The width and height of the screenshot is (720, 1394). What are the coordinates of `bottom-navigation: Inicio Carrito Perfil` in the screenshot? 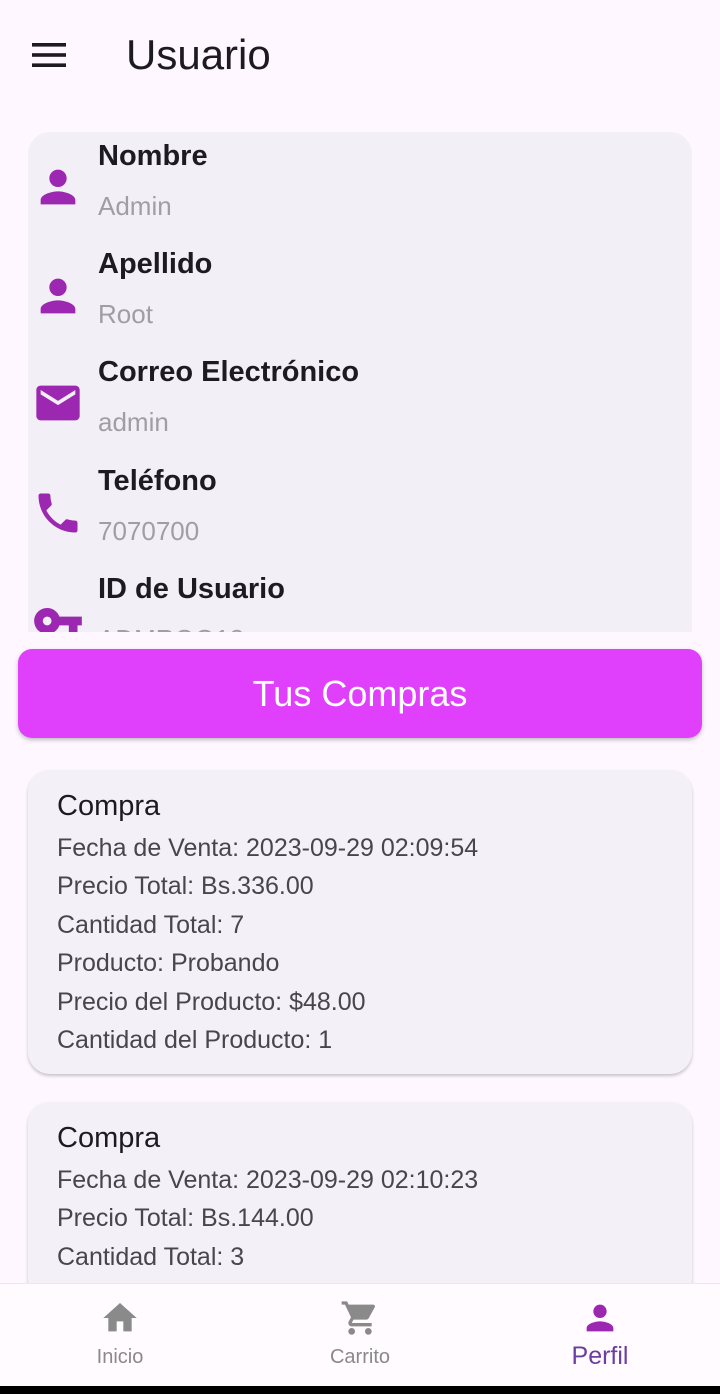 It's located at (360, 1334).